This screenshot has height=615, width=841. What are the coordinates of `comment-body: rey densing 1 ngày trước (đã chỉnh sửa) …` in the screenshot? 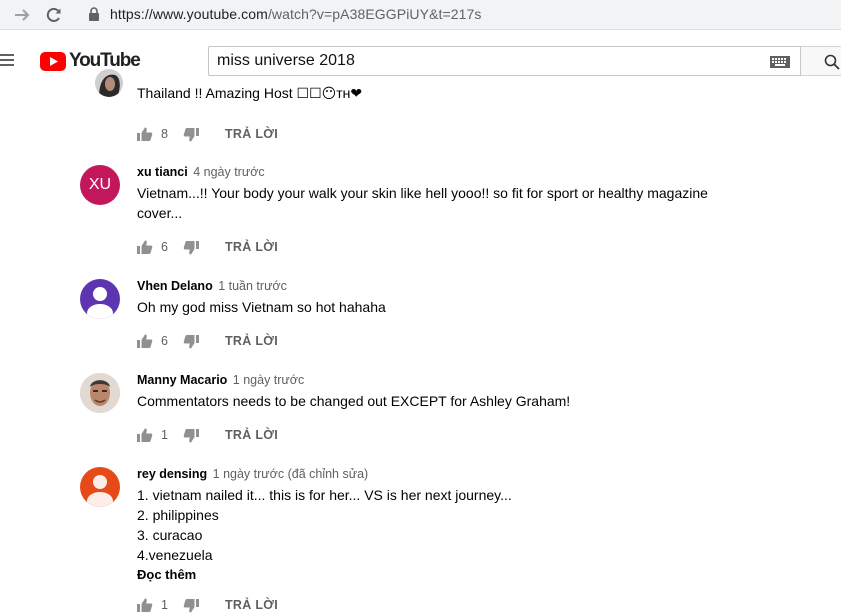 It's located at (447, 524).